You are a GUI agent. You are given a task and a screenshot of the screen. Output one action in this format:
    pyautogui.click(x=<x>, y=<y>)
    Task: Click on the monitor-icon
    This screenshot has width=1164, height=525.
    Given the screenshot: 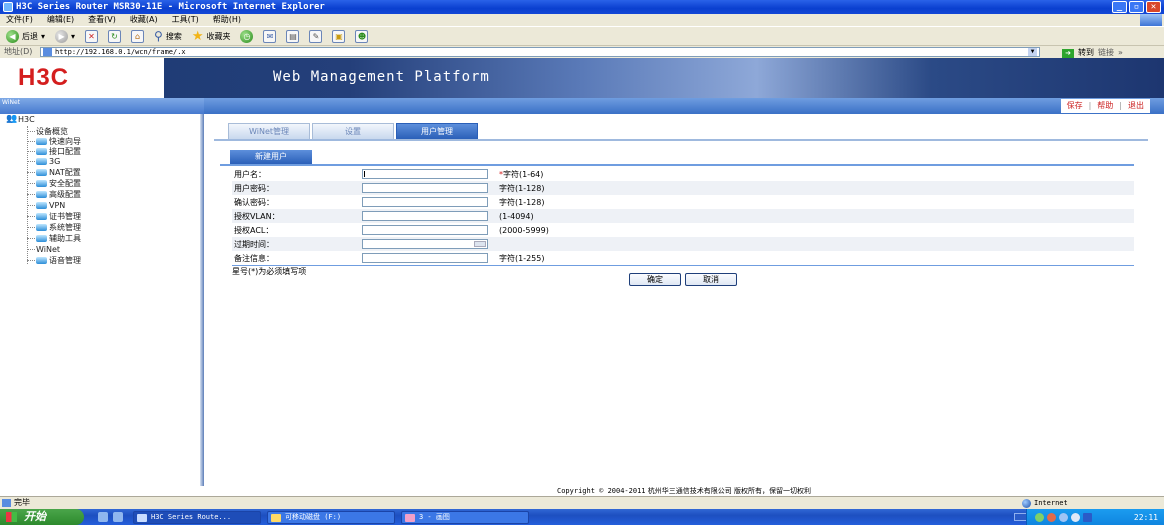 What is the action you would take?
    pyautogui.click(x=1087, y=517)
    